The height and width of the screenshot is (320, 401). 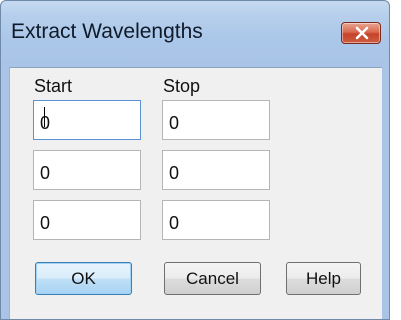 I want to click on close-button, so click(x=361, y=33).